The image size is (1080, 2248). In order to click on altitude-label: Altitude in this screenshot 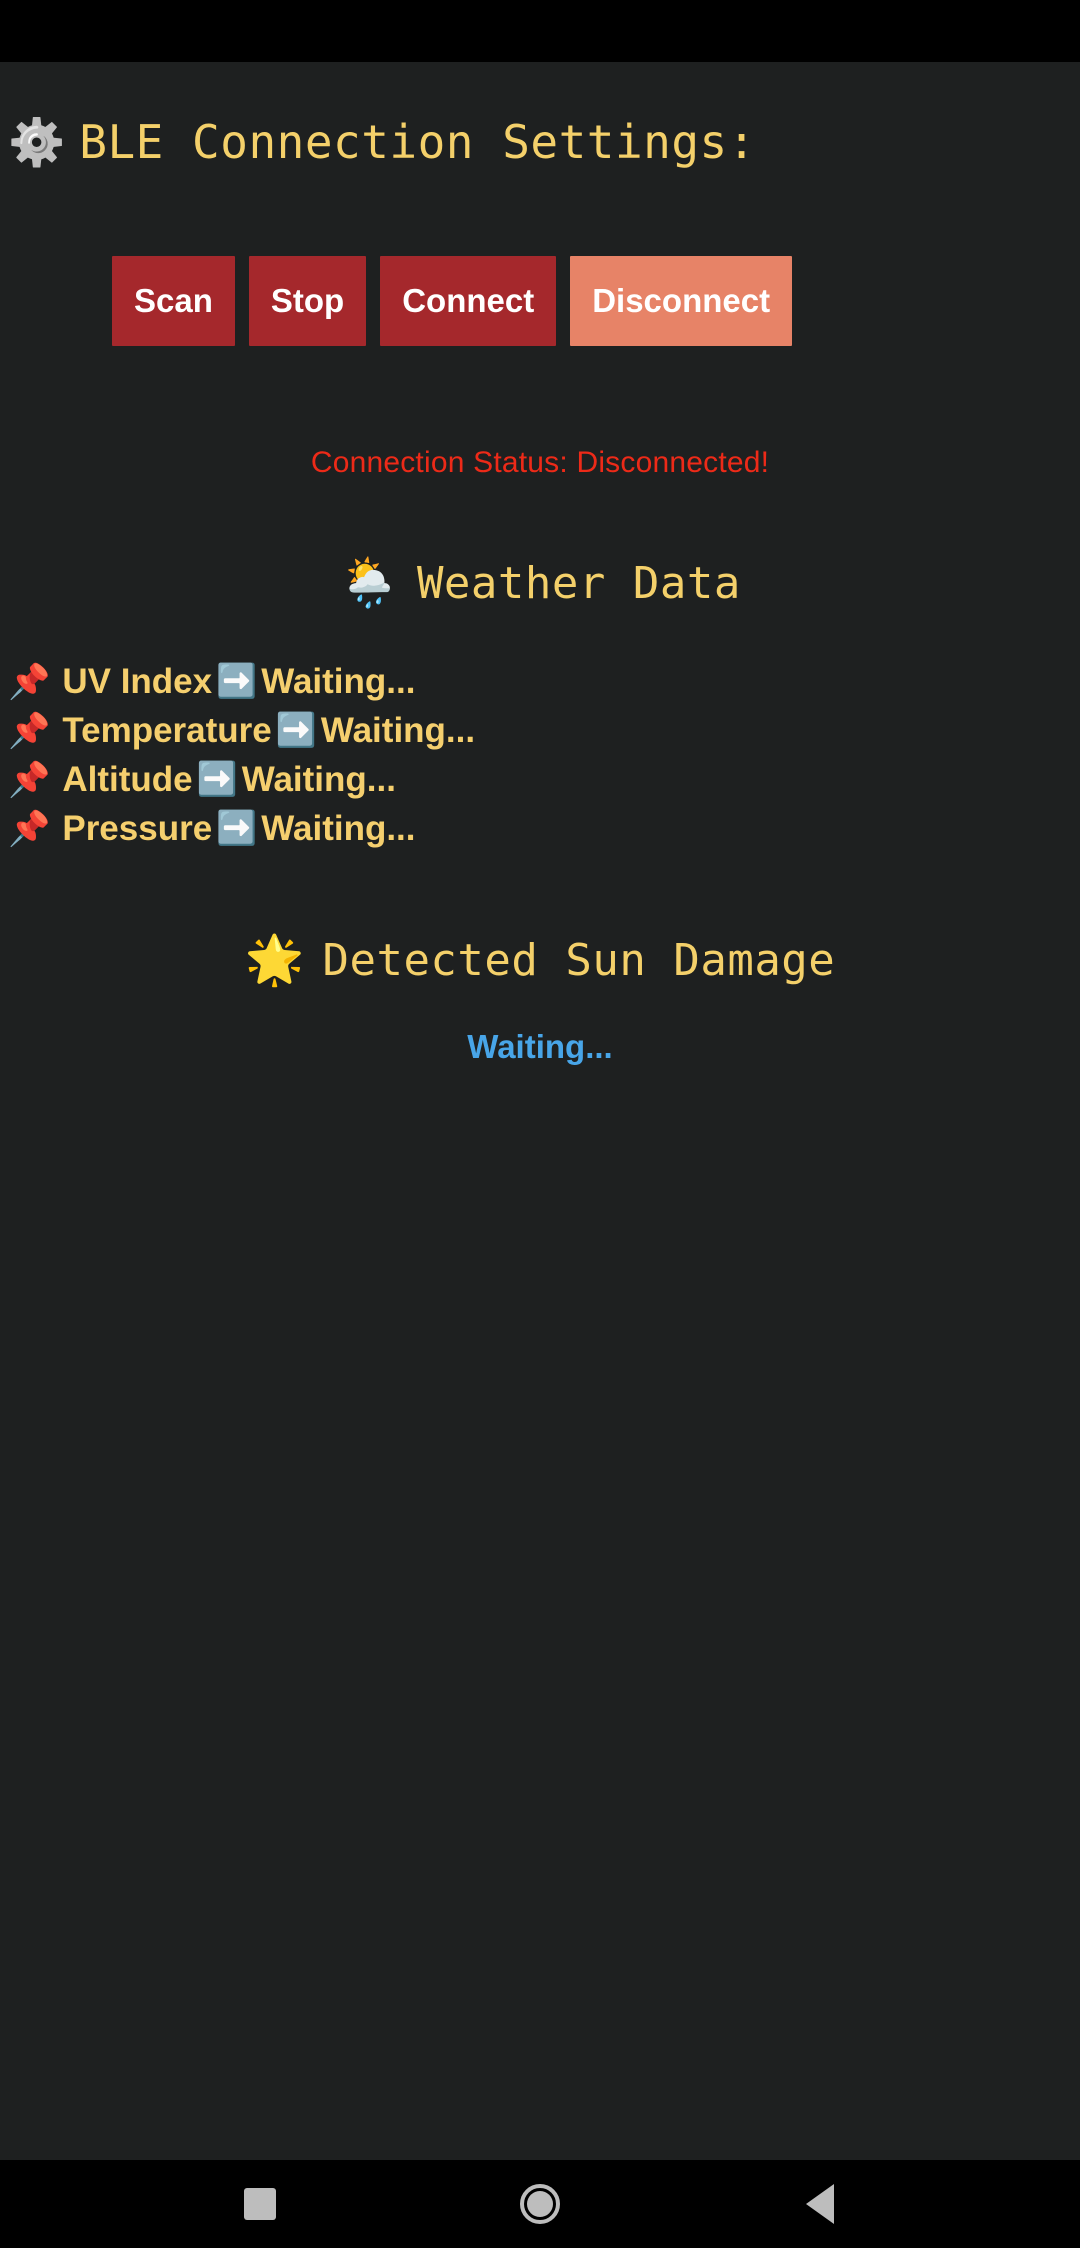, I will do `click(127, 779)`.